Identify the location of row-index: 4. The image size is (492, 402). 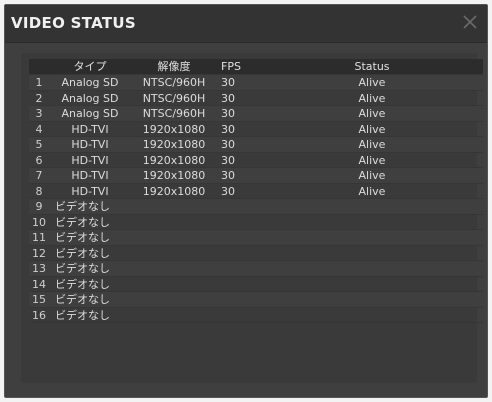
(39, 129).